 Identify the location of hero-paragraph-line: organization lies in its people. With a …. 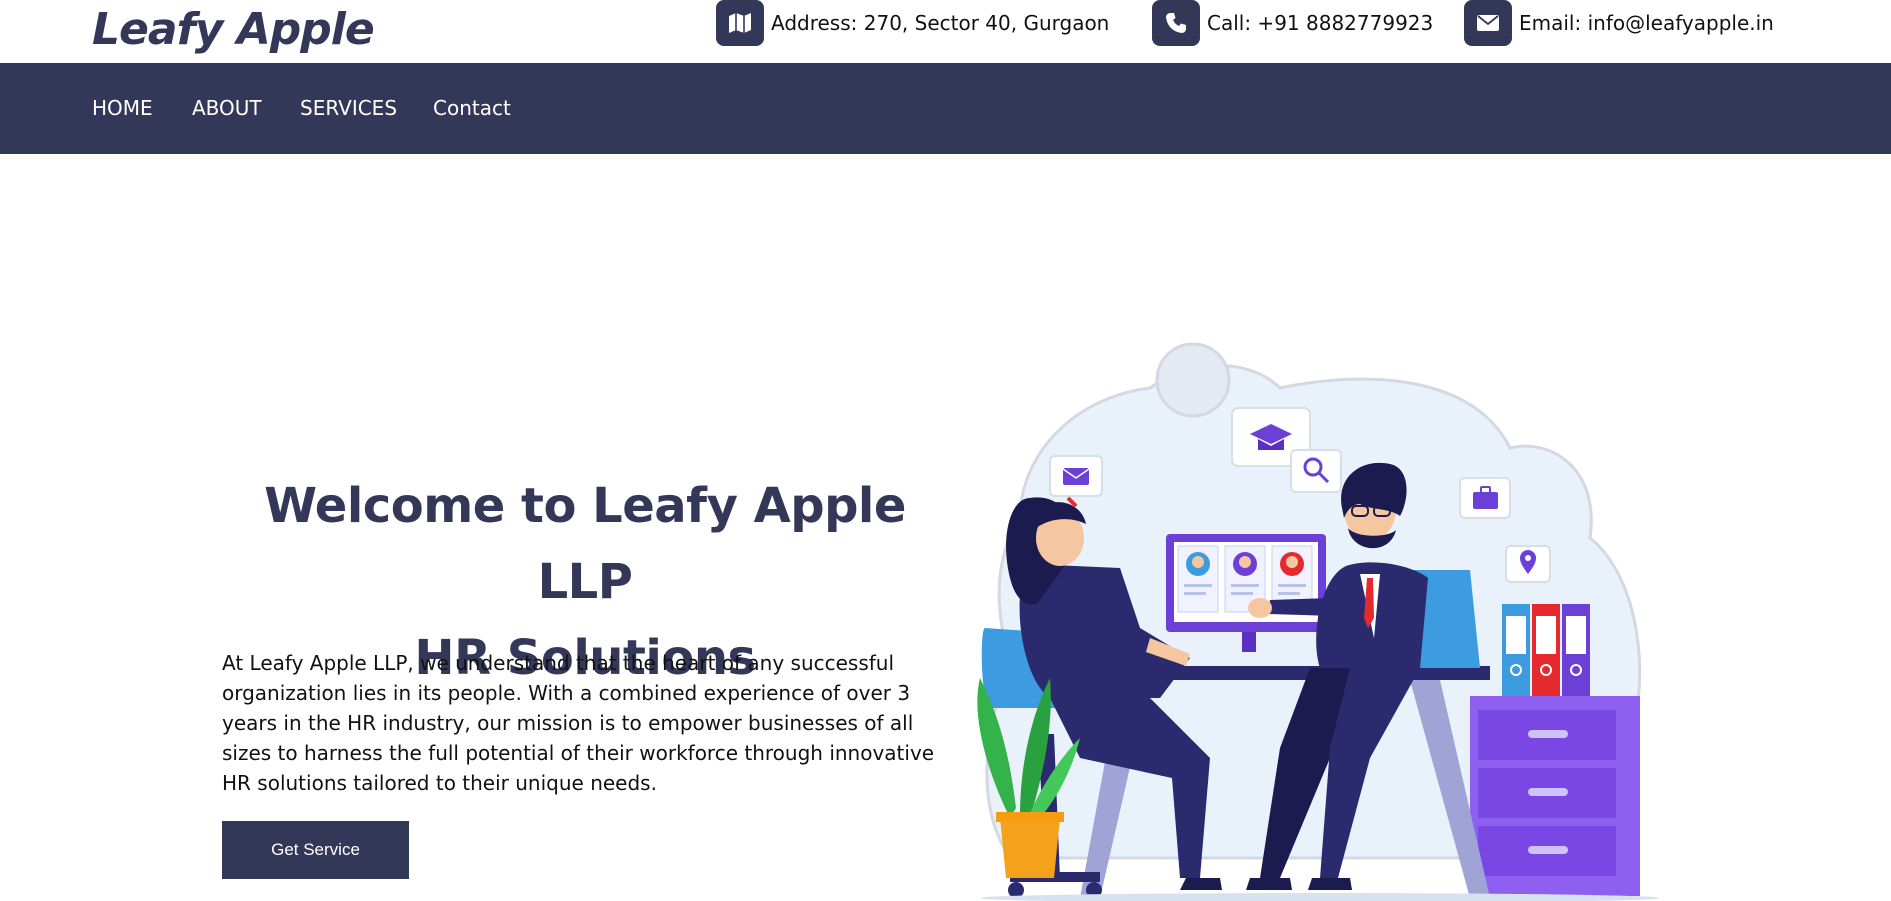
(566, 693).